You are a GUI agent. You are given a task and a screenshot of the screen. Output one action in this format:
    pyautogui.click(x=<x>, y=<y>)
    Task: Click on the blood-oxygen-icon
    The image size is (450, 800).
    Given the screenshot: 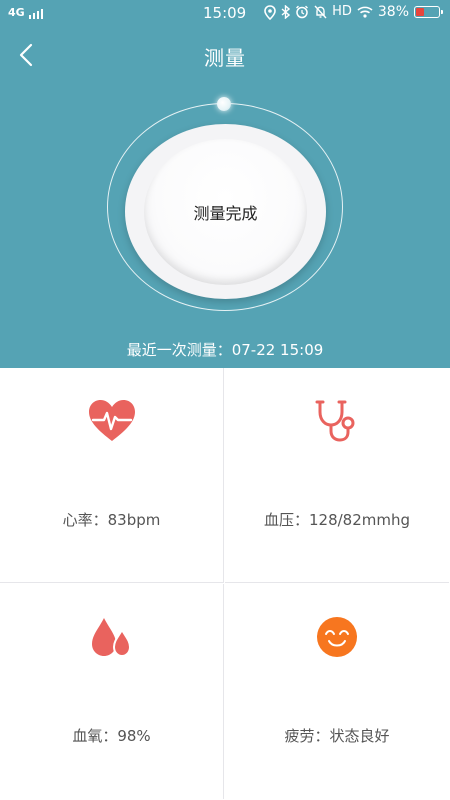 What is the action you would take?
    pyautogui.click(x=111, y=638)
    